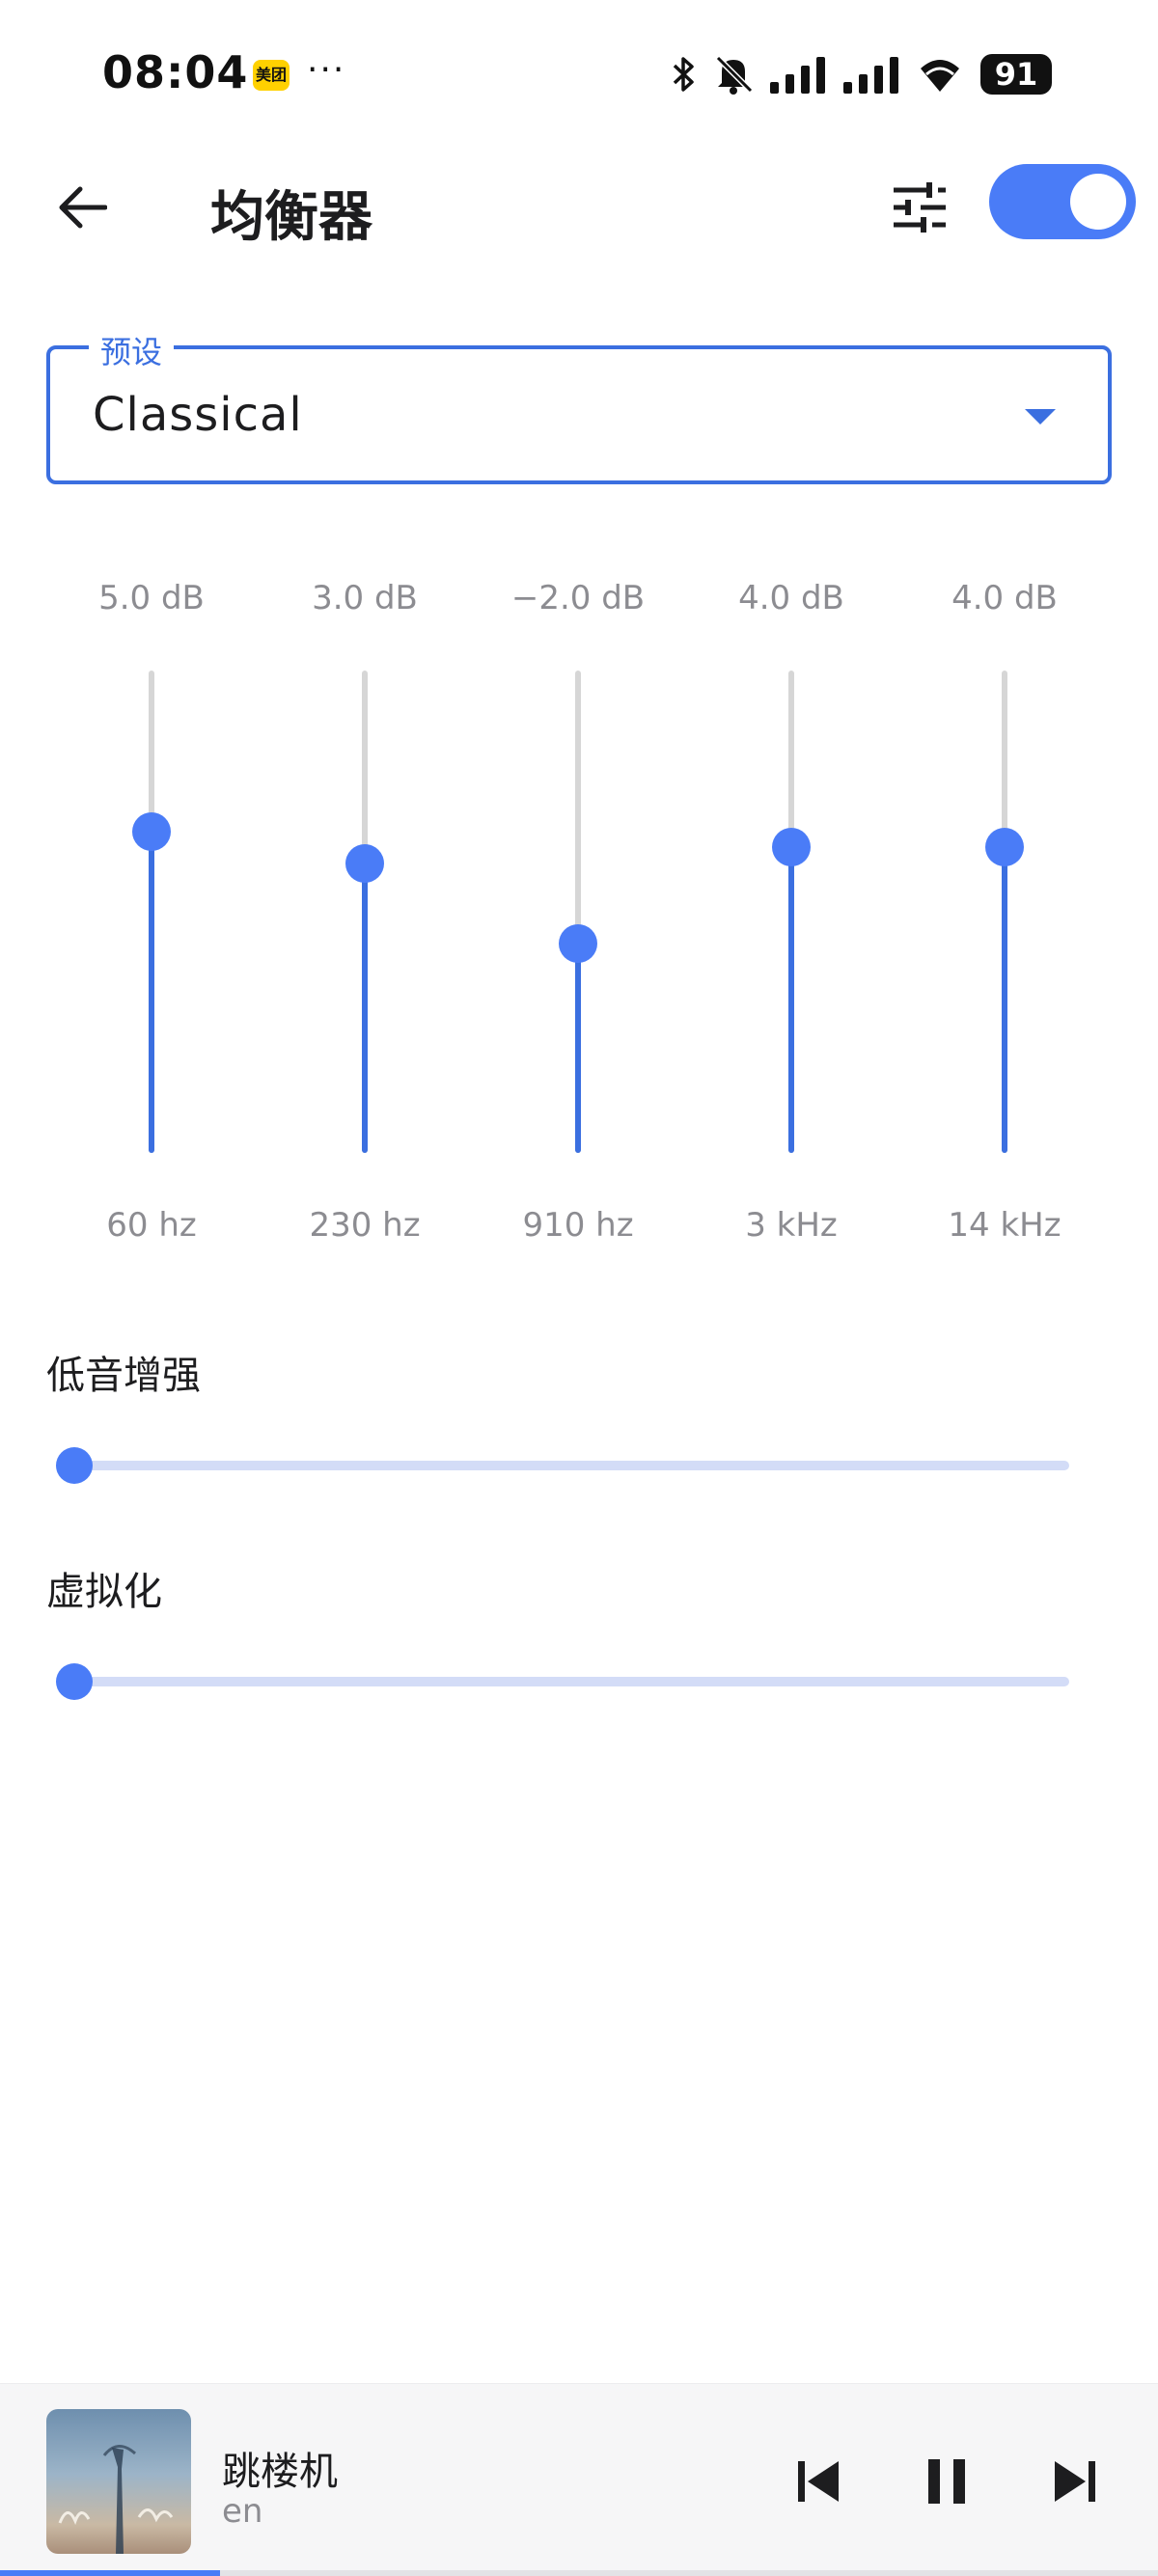  I want to click on back-button, so click(82, 208).